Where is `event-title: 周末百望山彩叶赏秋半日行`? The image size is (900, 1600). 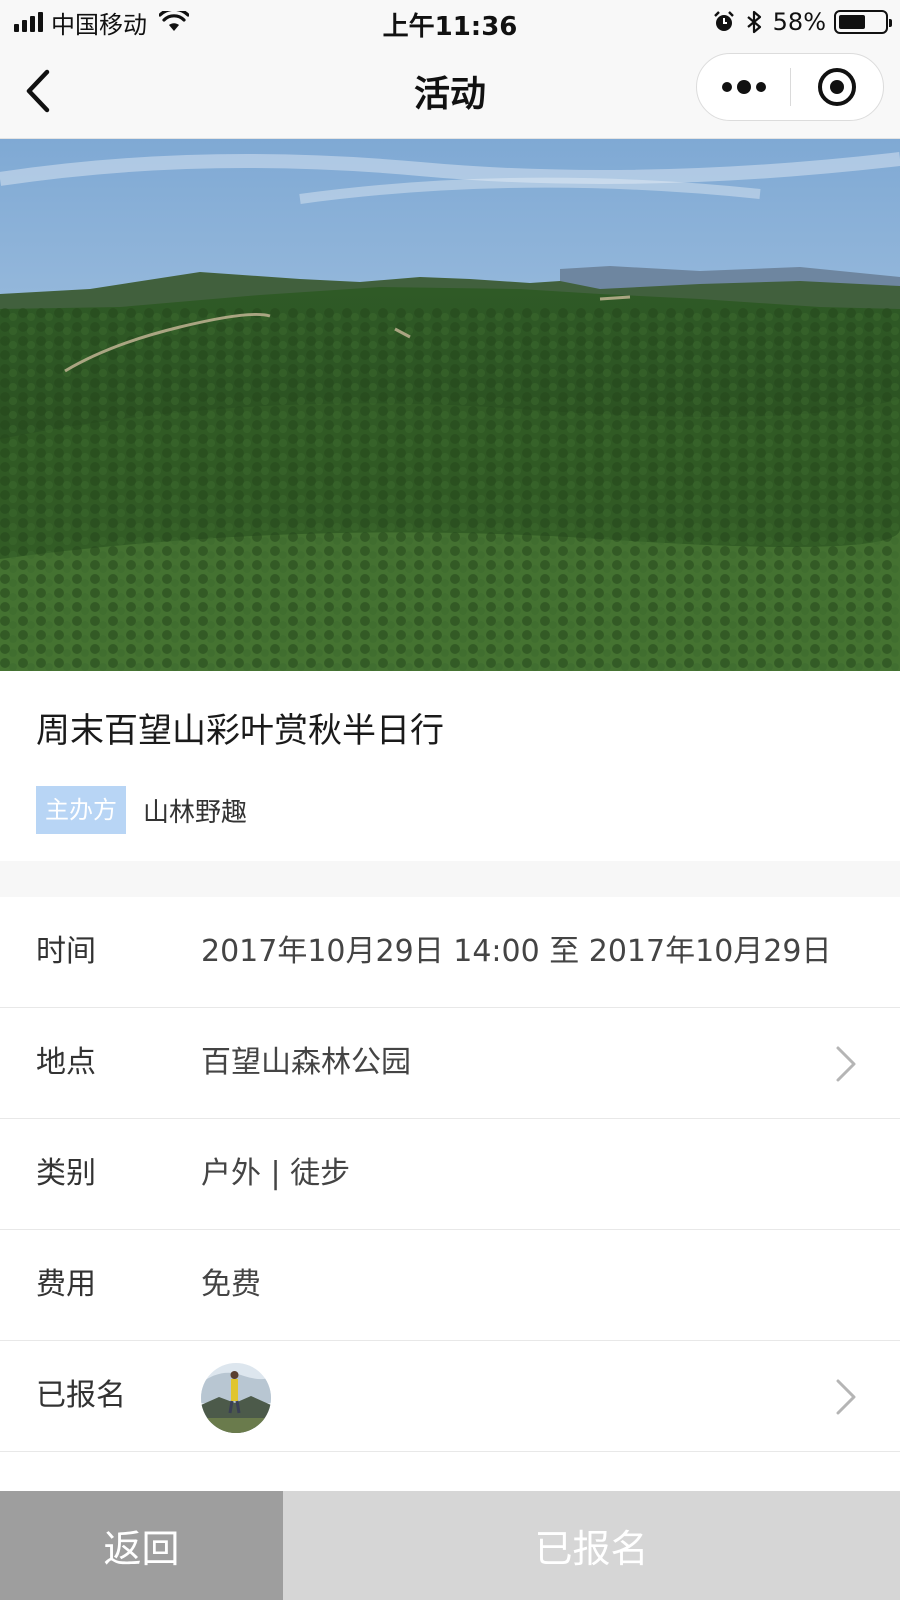 event-title: 周末百望山彩叶赏秋半日行 is located at coordinates (240, 731).